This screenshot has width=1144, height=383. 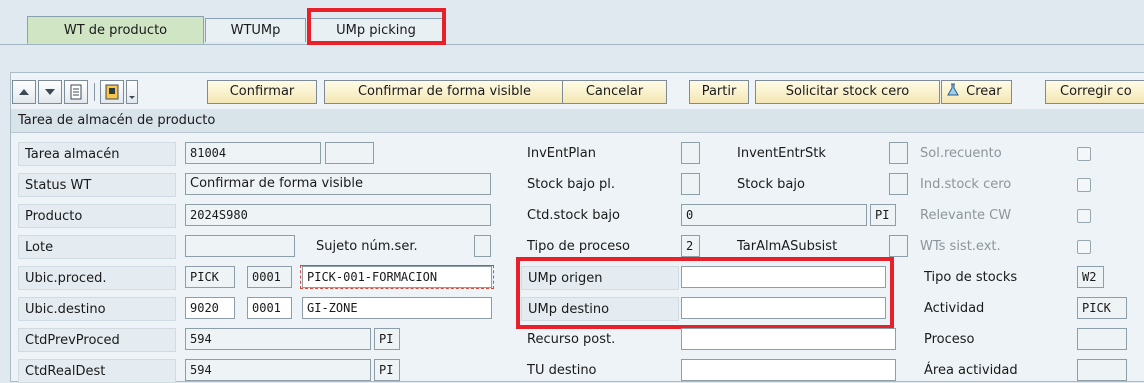 I want to click on count-request-label: Sol.recuento, so click(x=961, y=153).